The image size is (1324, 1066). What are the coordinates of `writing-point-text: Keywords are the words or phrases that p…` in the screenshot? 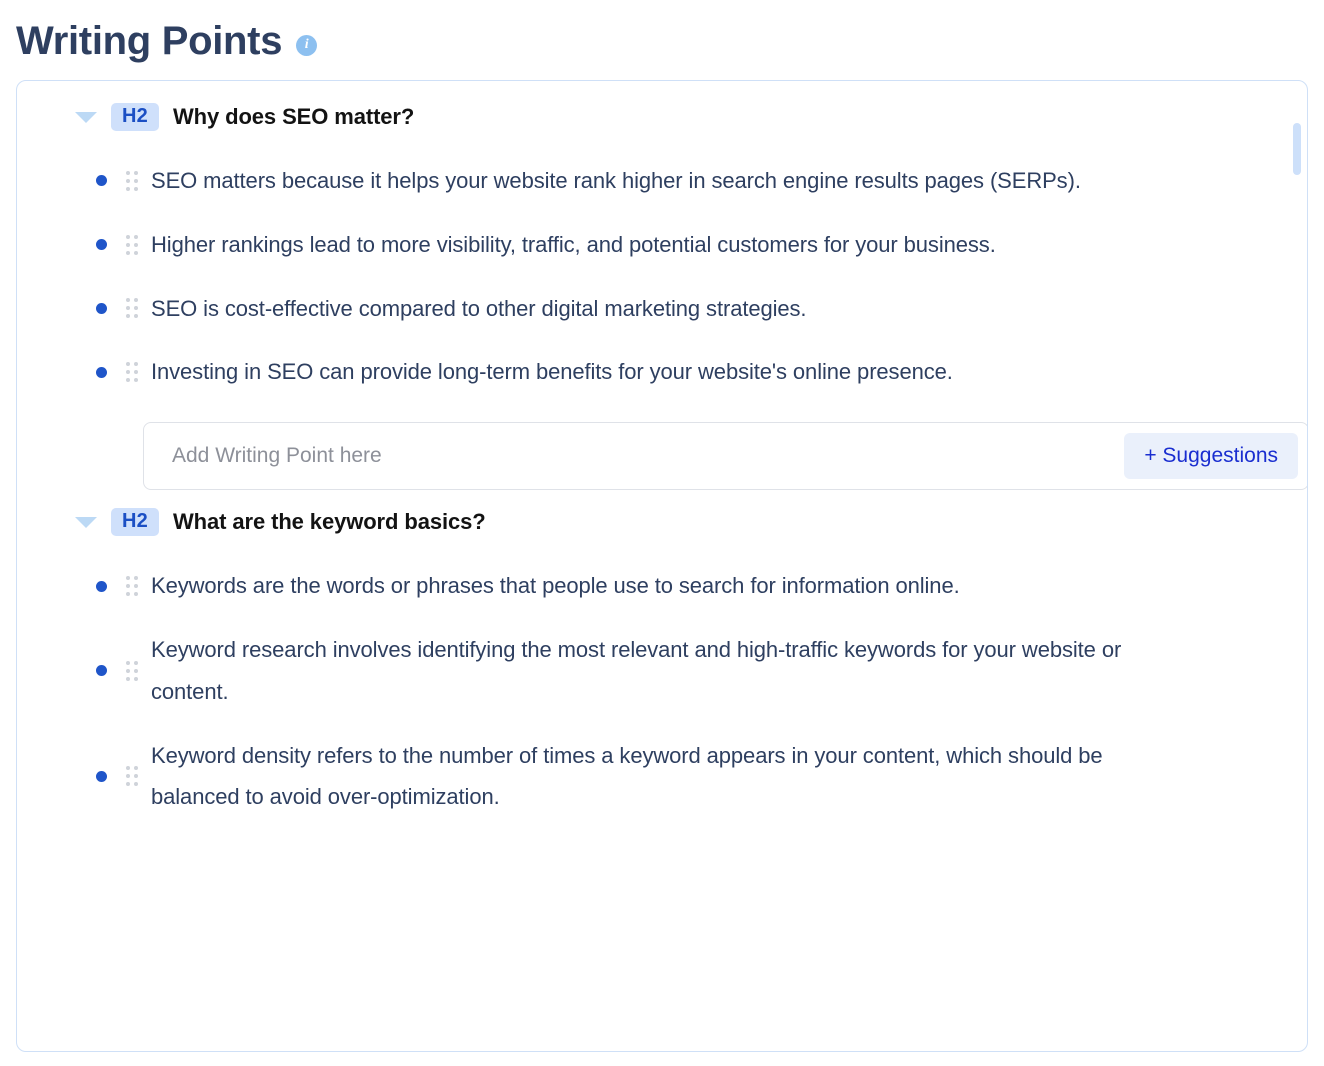 It's located at (555, 586).